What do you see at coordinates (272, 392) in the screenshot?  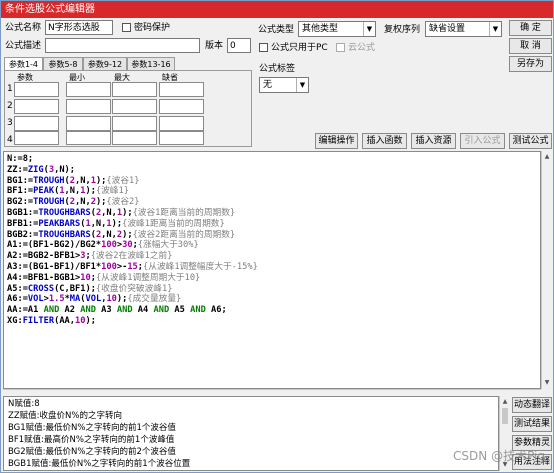 I see `editor-horizontal-scrollbar` at bounding box center [272, 392].